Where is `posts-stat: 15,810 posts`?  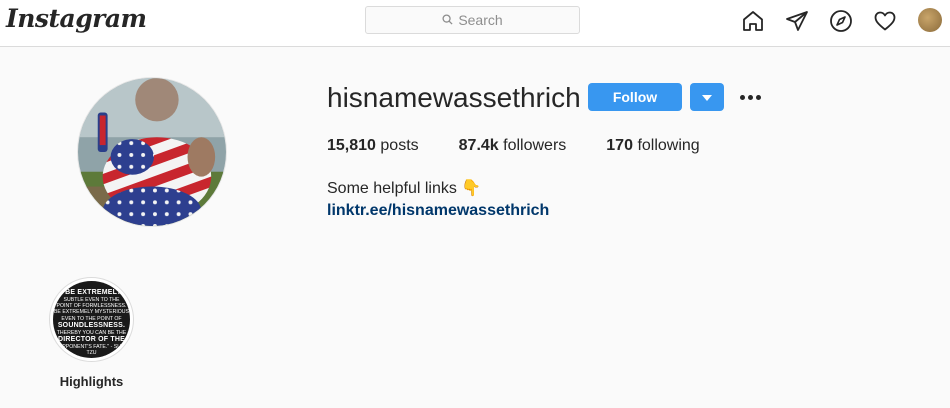
posts-stat: 15,810 posts is located at coordinates (373, 146).